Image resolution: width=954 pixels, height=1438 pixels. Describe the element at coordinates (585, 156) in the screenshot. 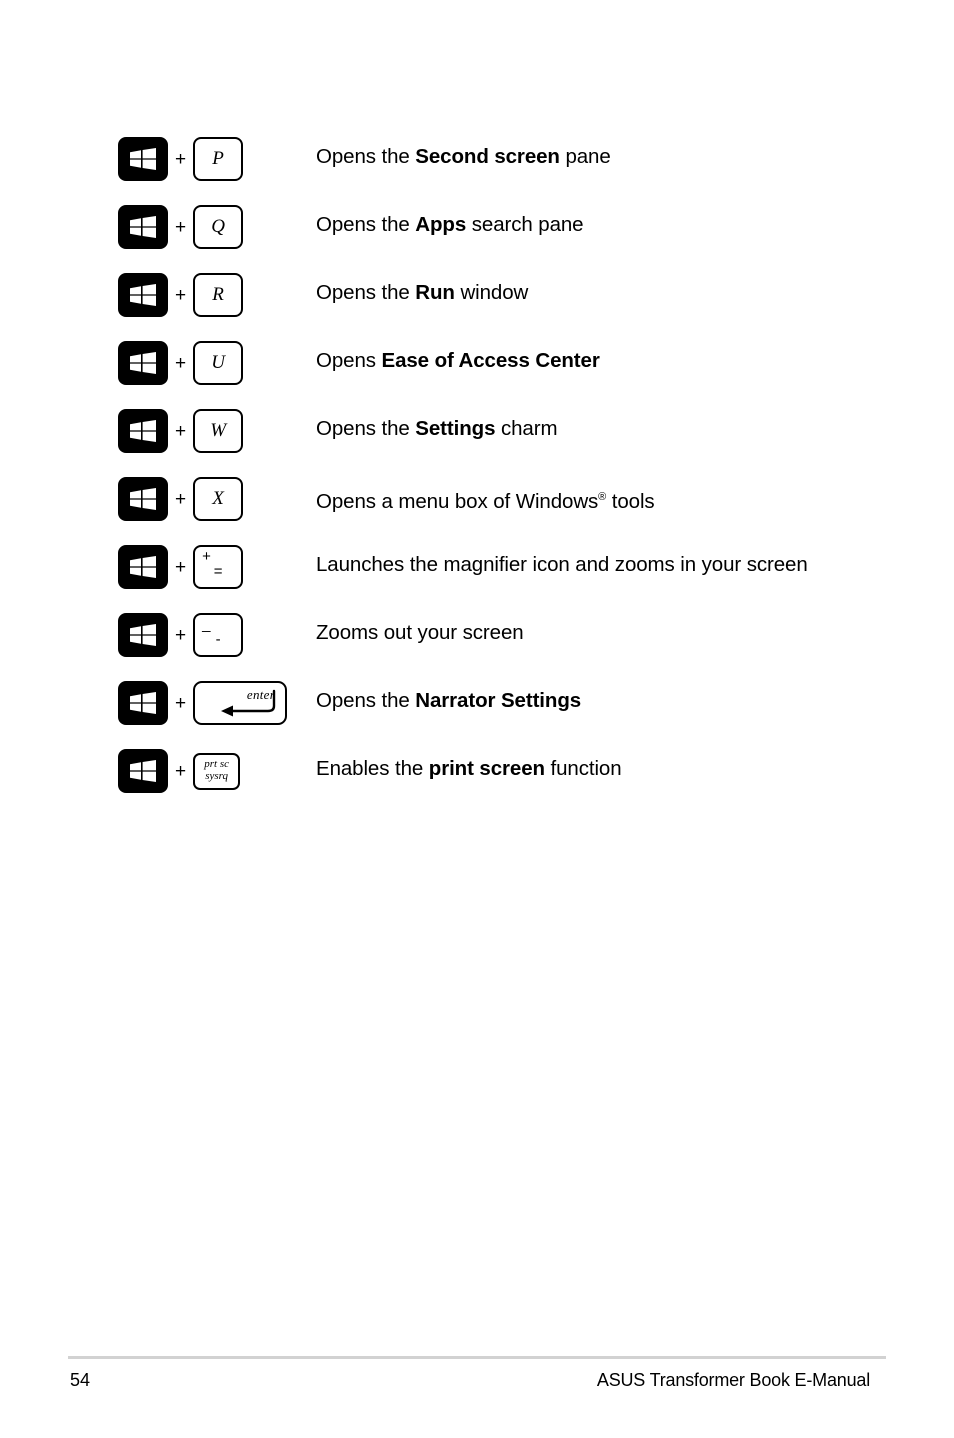

I see `description-suffix: pane` at that location.